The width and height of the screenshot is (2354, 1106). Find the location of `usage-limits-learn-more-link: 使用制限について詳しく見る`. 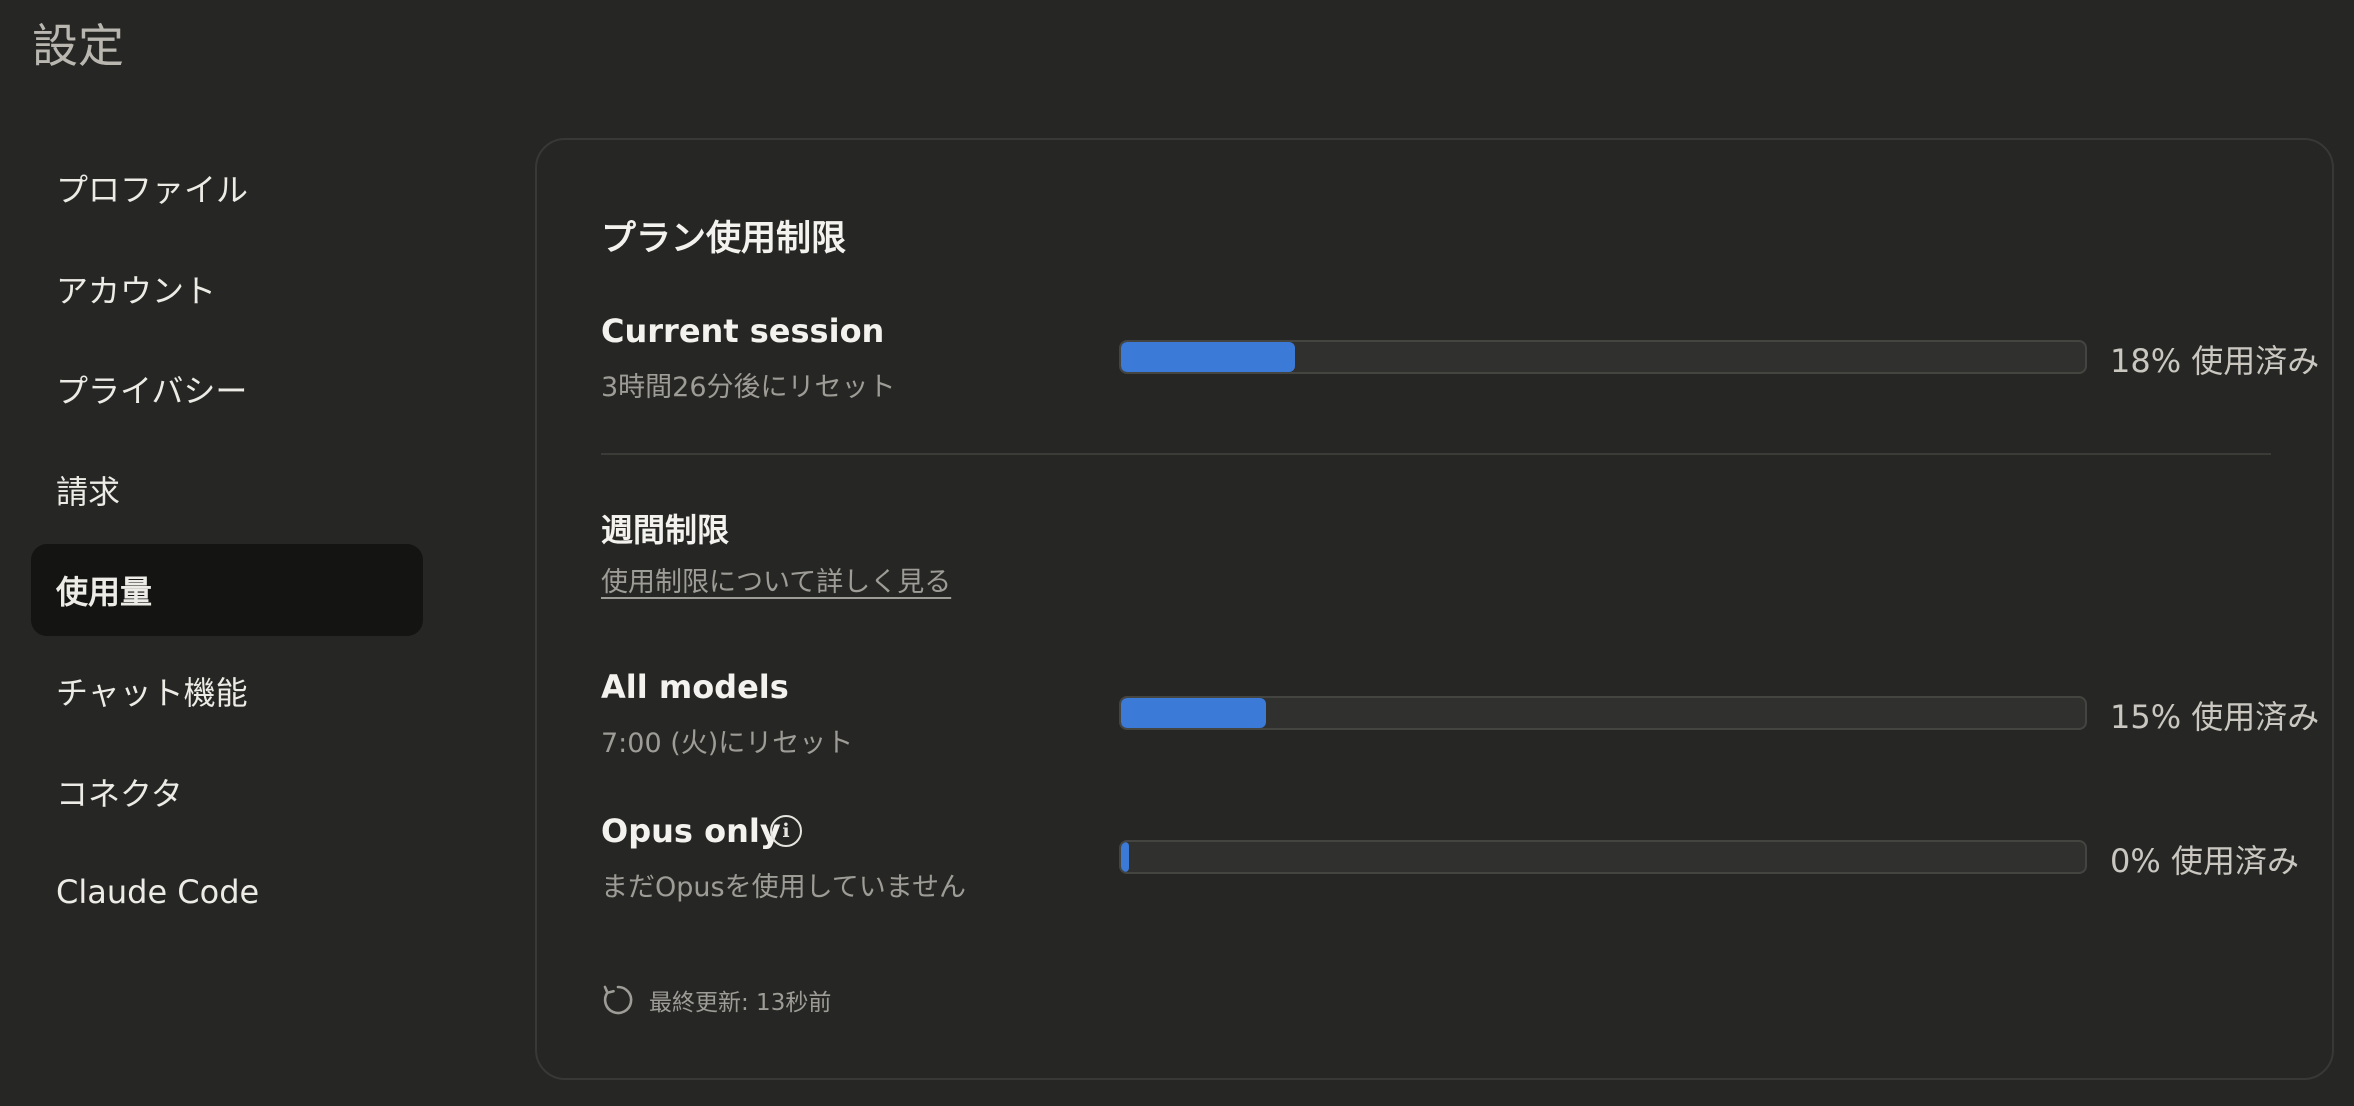

usage-limits-learn-more-link: 使用制限について詳しく見る is located at coordinates (776, 579).